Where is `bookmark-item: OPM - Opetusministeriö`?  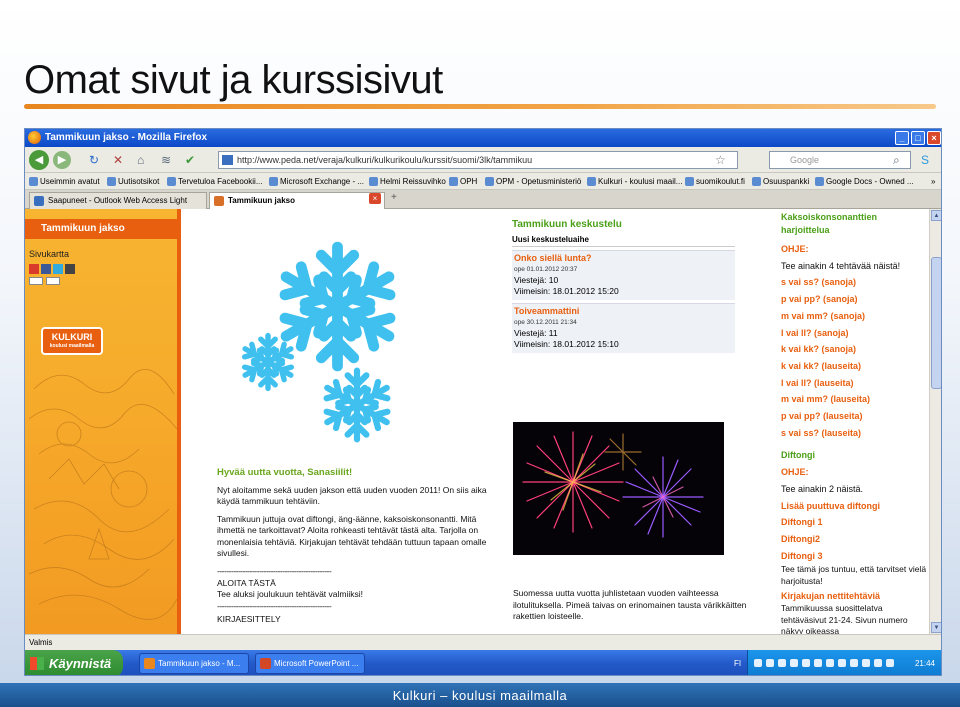
bookmark-item: OPM - Opetusministeriö is located at coordinates (533, 181).